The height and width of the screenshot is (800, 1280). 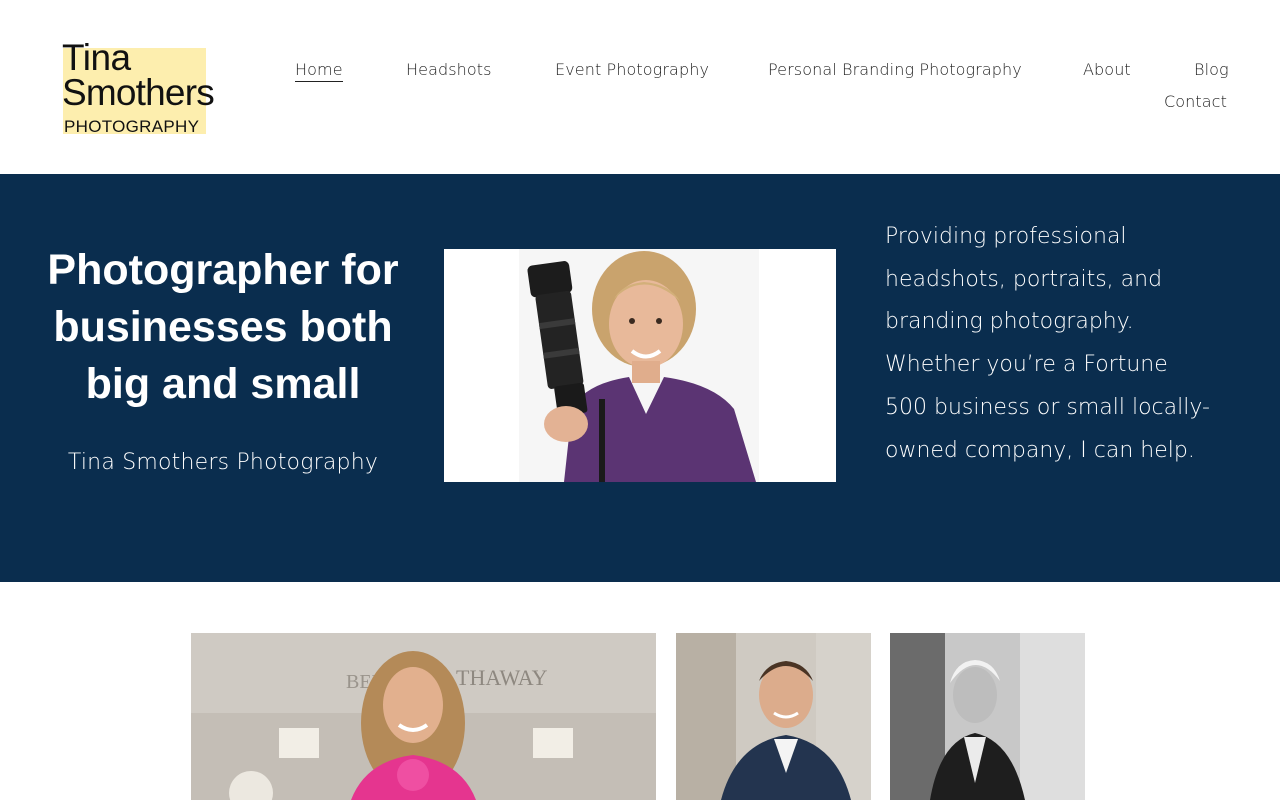 I want to click on nav-link-headshots: Headshots, so click(x=449, y=69).